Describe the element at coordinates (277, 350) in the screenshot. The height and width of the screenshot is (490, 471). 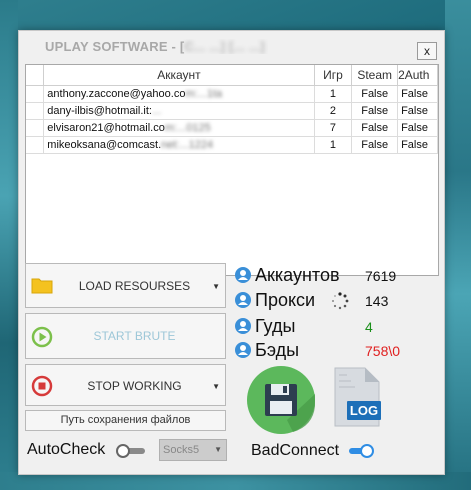
I see `bads-label: Бэды` at that location.